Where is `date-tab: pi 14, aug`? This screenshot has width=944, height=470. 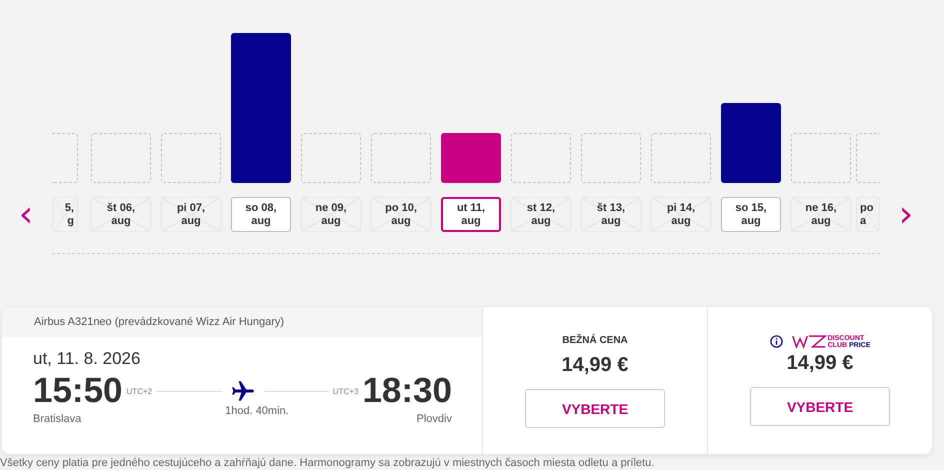
date-tab: pi 14, aug is located at coordinates (681, 214).